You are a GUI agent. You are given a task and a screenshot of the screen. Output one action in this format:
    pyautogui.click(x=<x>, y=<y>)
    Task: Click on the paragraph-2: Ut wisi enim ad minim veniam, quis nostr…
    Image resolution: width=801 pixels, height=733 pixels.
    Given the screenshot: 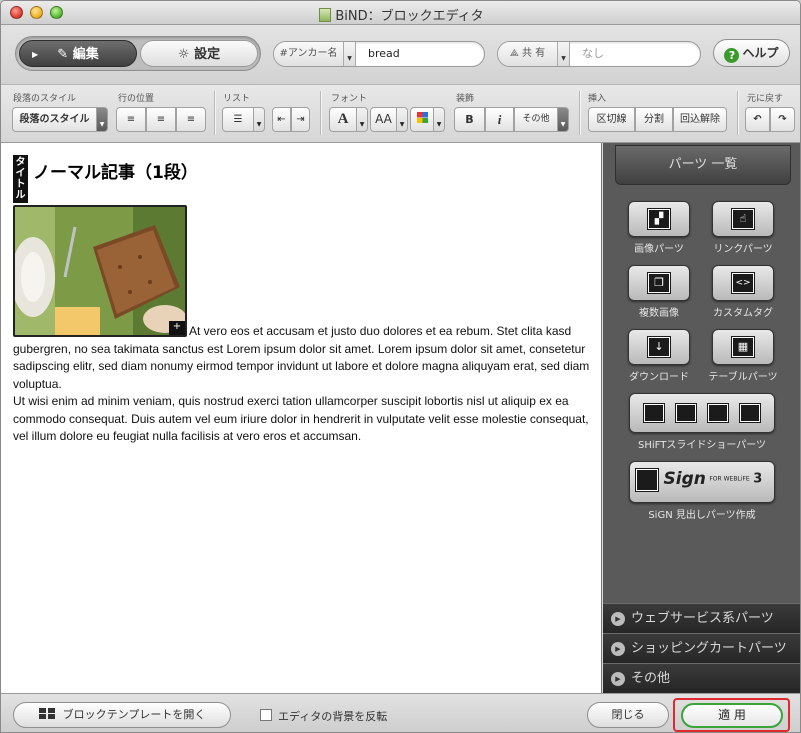 What is the action you would take?
    pyautogui.click(x=301, y=418)
    